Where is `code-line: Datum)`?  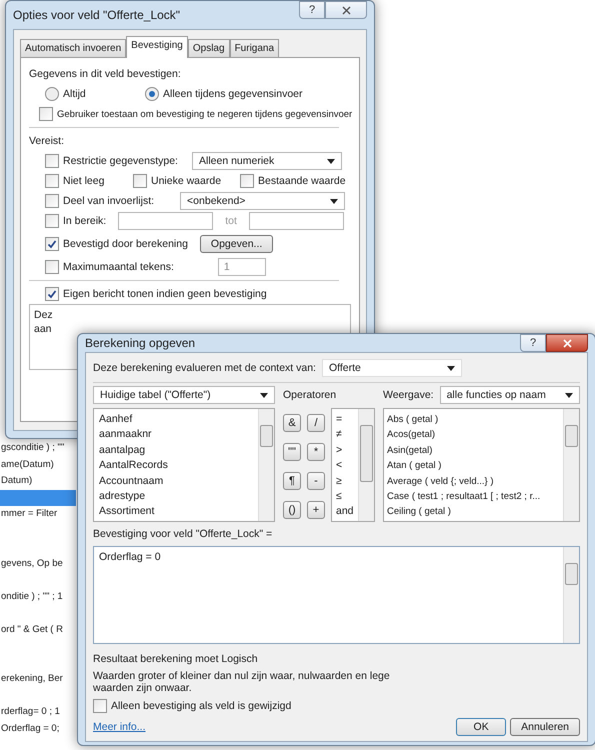 code-line: Datum) is located at coordinates (16, 481).